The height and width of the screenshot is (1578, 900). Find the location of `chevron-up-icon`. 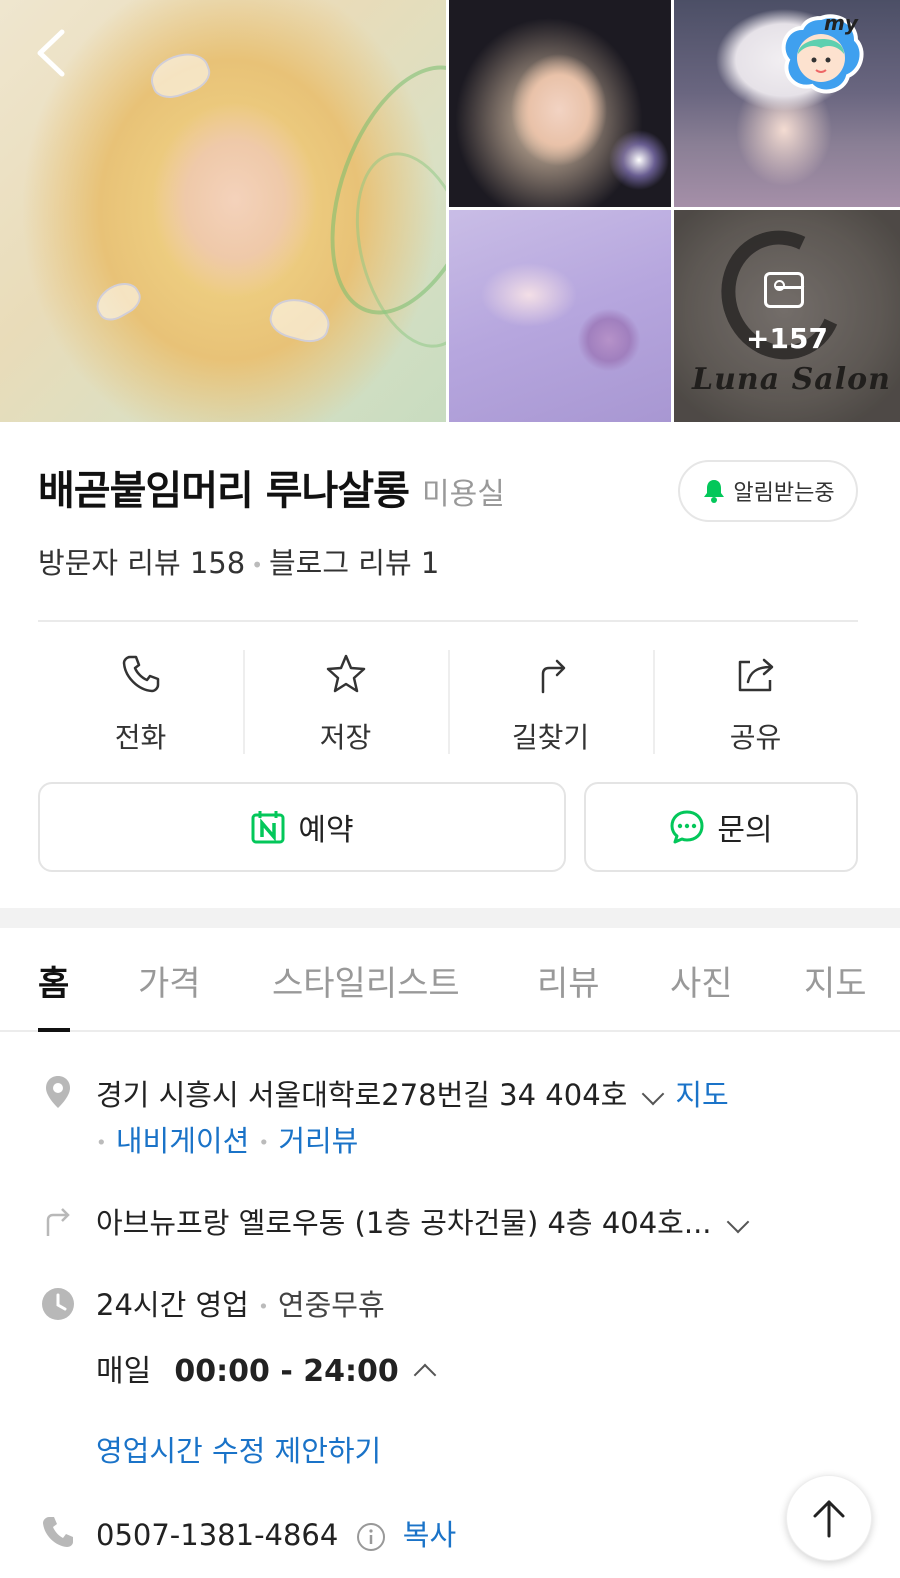

chevron-up-icon is located at coordinates (425, 1375).